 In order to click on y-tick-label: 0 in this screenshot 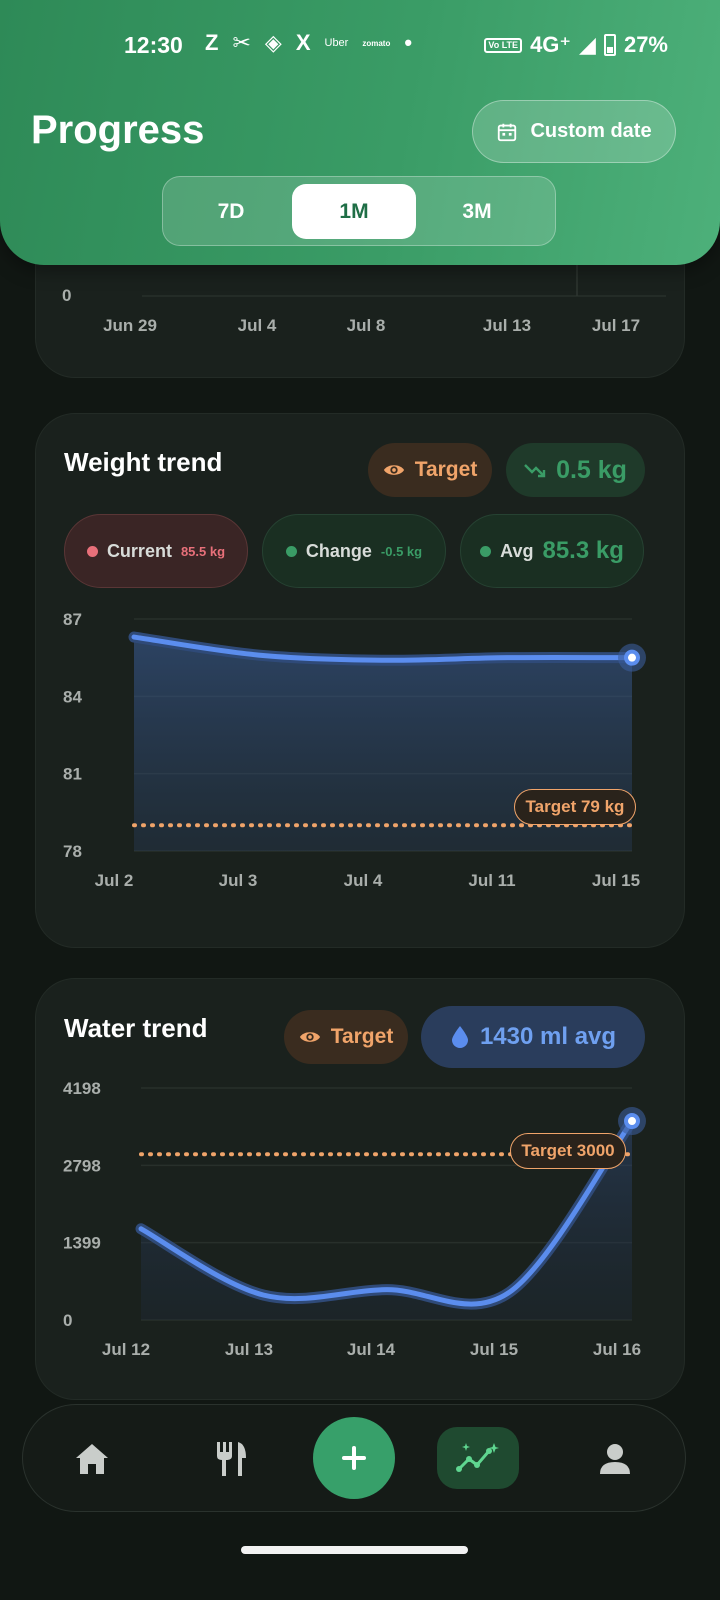, I will do `click(67, 1320)`.